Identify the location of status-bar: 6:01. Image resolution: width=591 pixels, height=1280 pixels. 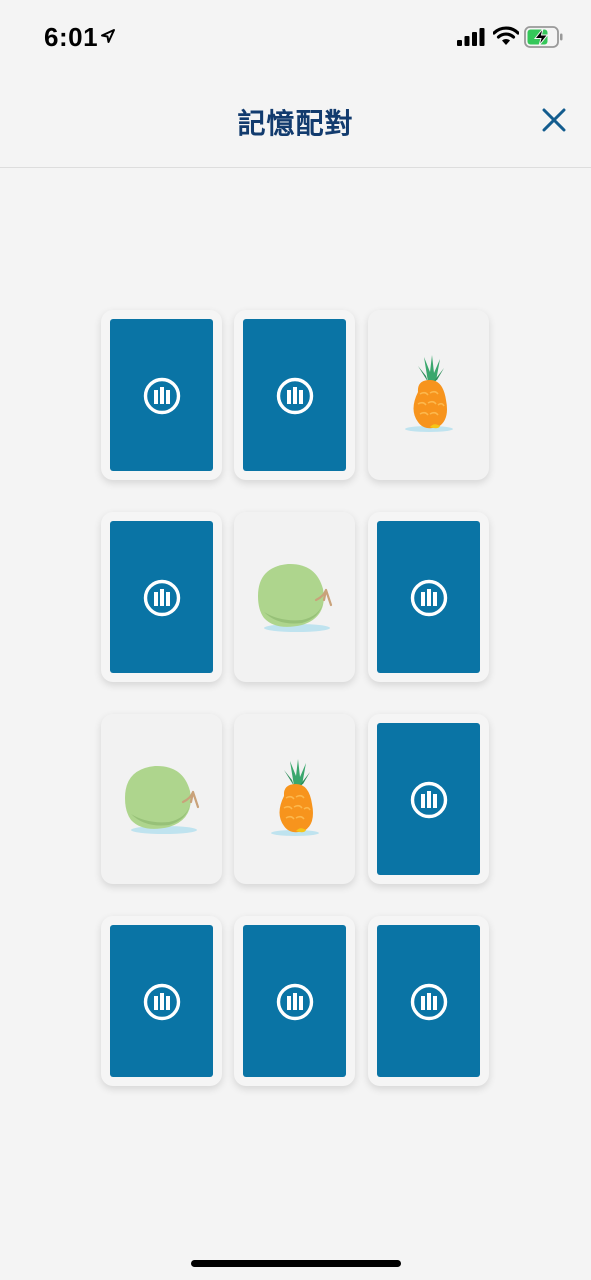
(295, 38).